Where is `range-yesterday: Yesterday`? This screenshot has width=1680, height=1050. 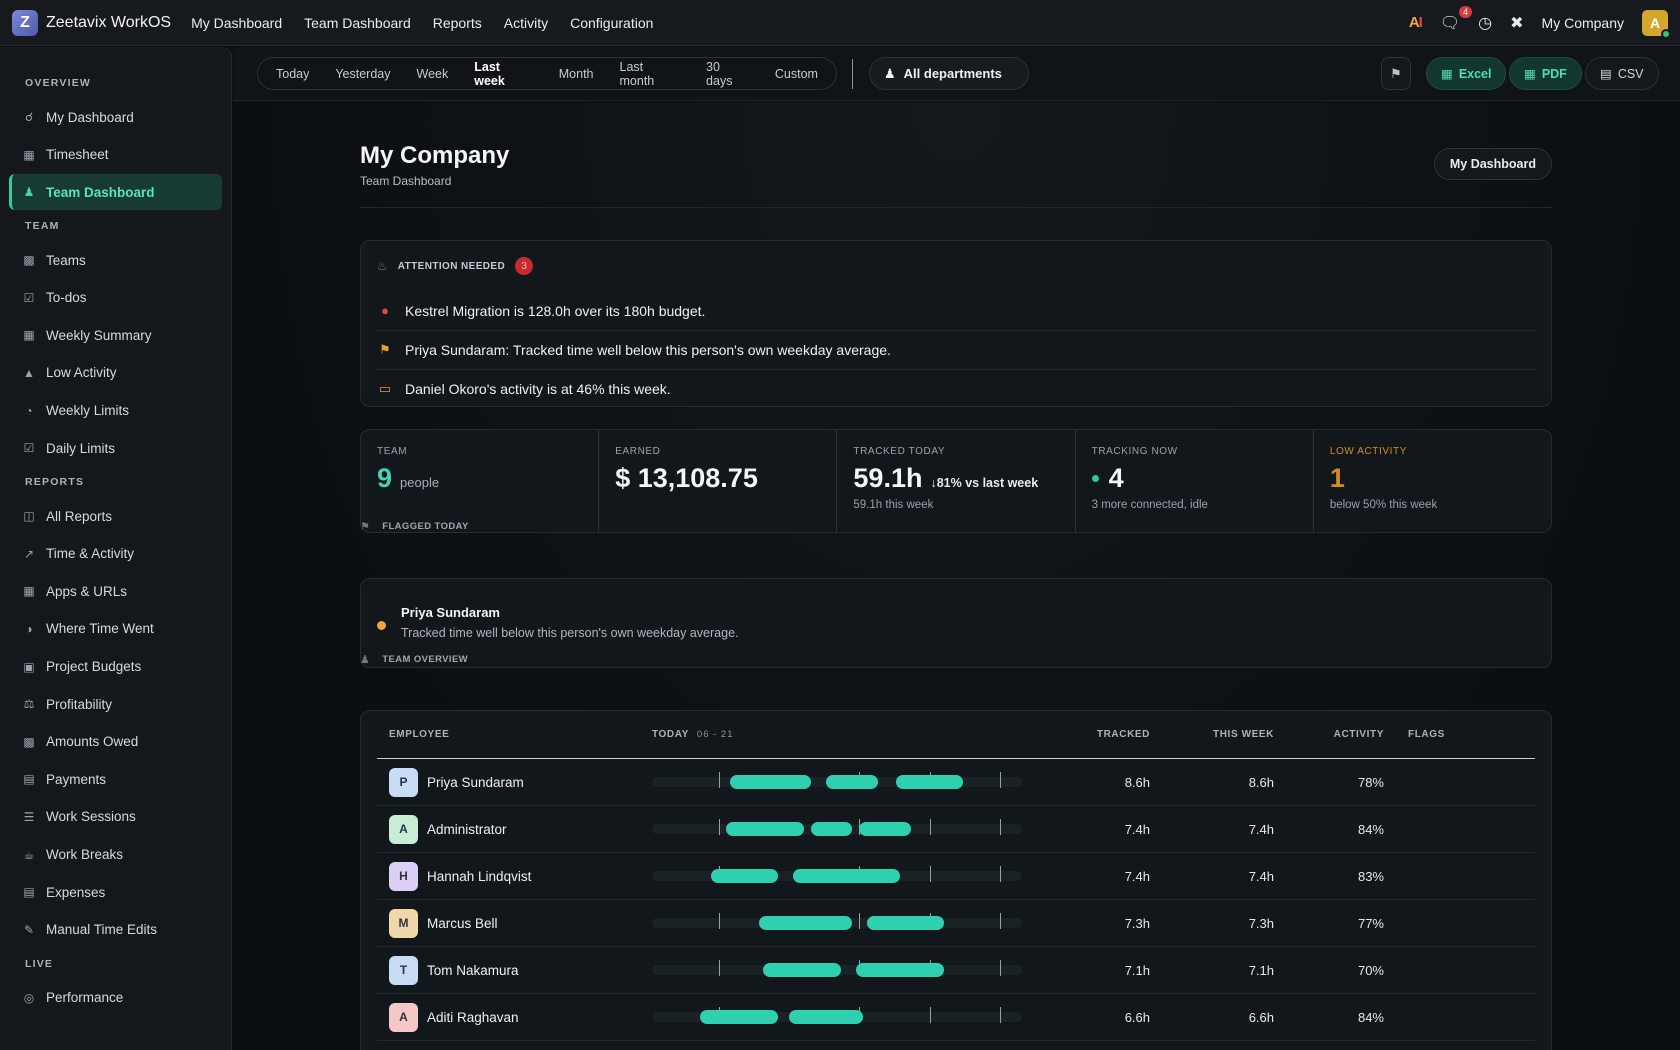
range-yesterday: Yesterday is located at coordinates (362, 74).